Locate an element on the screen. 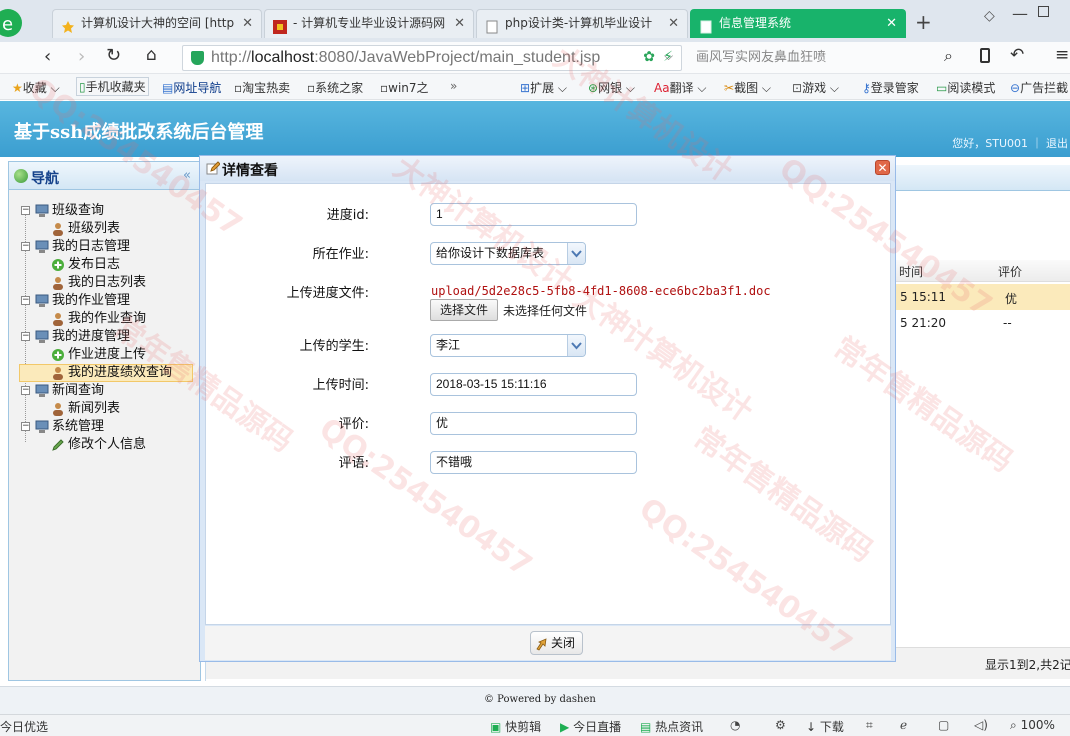 The image size is (1070, 736). upload-time-field: 2018-03-15 15:11:16 is located at coordinates (533, 384).